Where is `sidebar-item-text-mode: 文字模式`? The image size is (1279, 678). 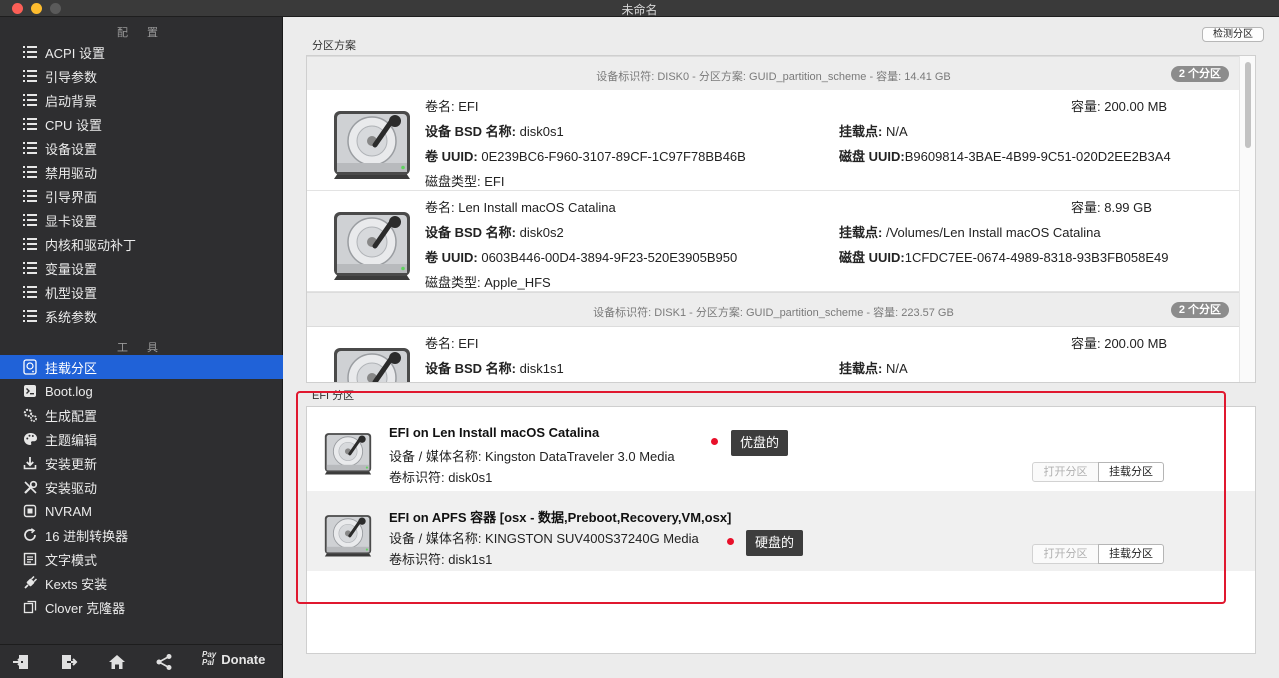 sidebar-item-text-mode: 文字模式 is located at coordinates (141, 559).